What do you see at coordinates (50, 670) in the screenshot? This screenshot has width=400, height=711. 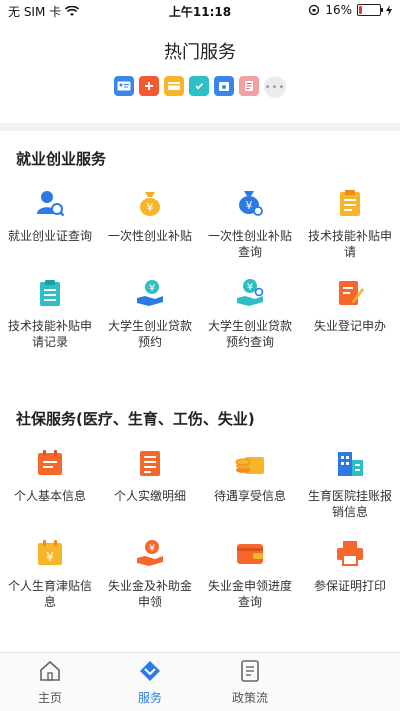 I see `home-icon` at bounding box center [50, 670].